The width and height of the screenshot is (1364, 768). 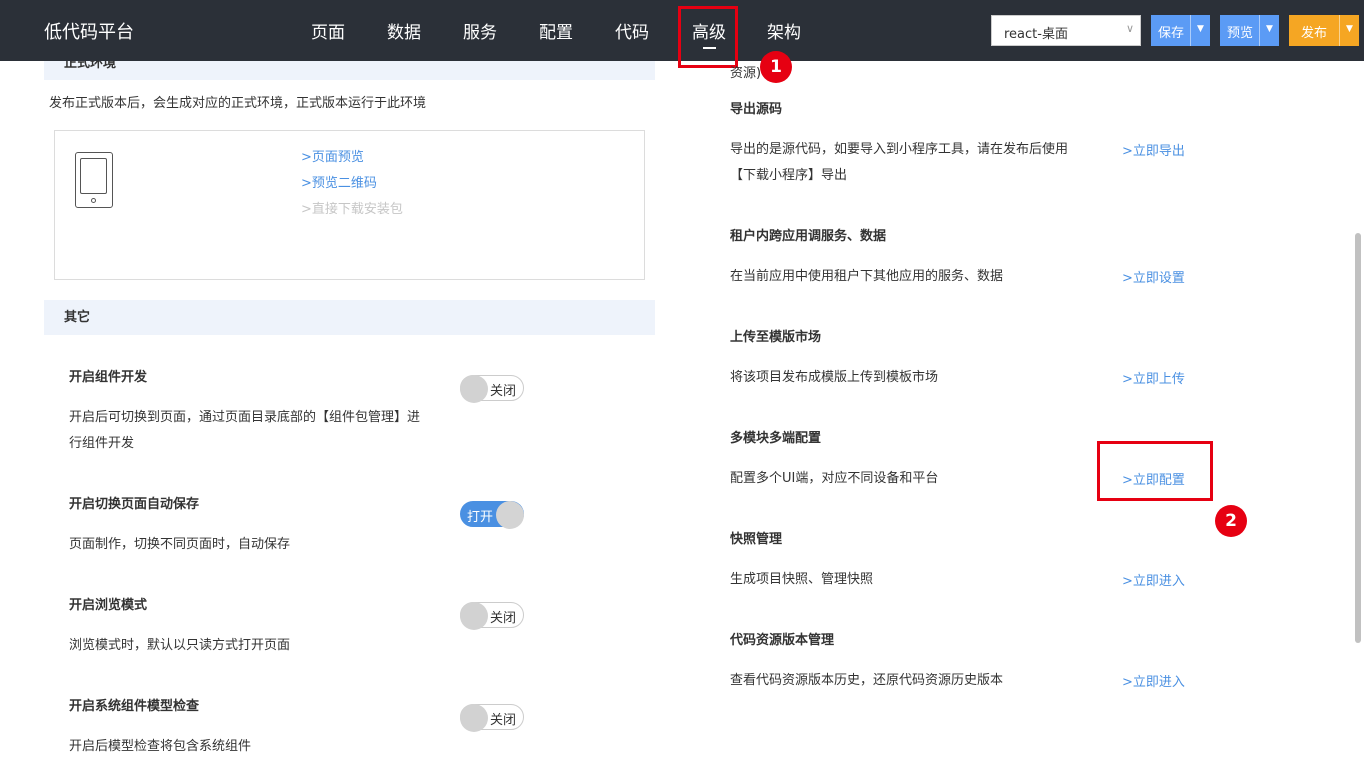 What do you see at coordinates (556, 30) in the screenshot?
I see `tab-config: 配置` at bounding box center [556, 30].